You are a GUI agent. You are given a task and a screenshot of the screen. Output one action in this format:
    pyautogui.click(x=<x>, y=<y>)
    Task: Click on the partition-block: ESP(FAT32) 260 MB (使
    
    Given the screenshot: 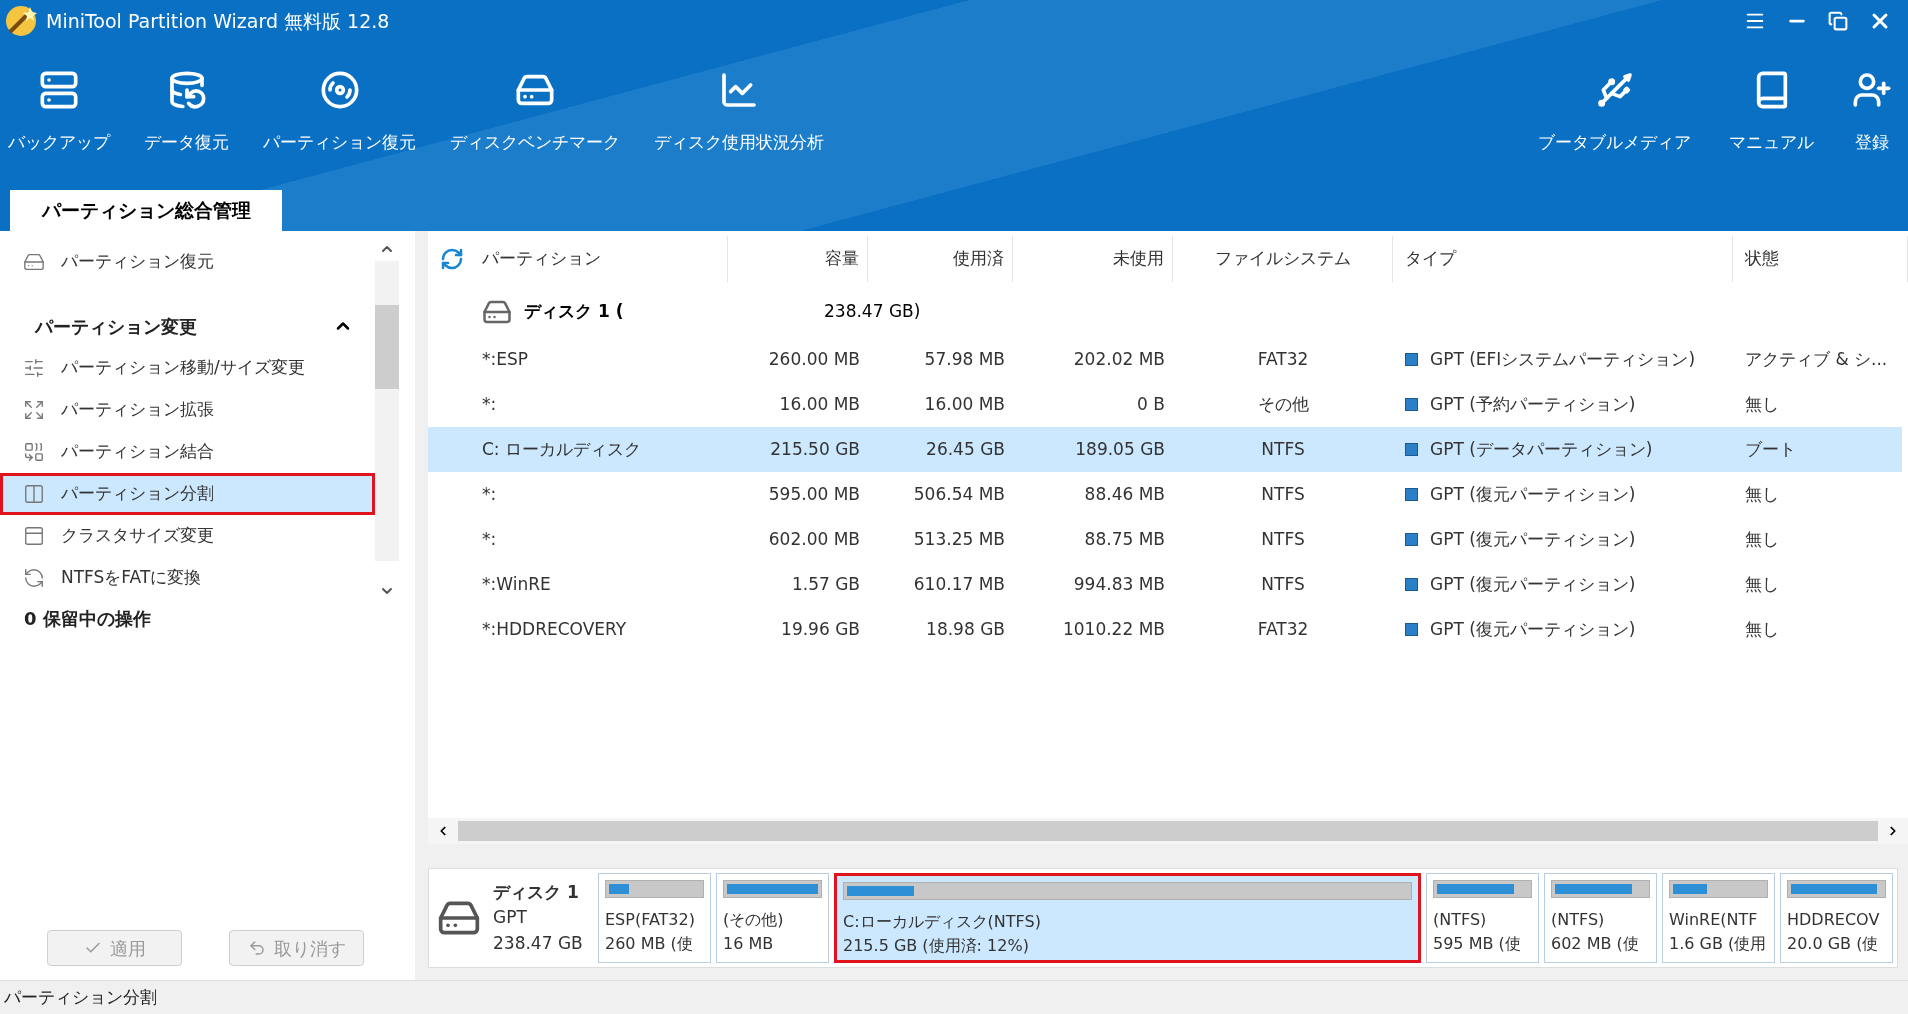 What is the action you would take?
    pyautogui.click(x=654, y=918)
    